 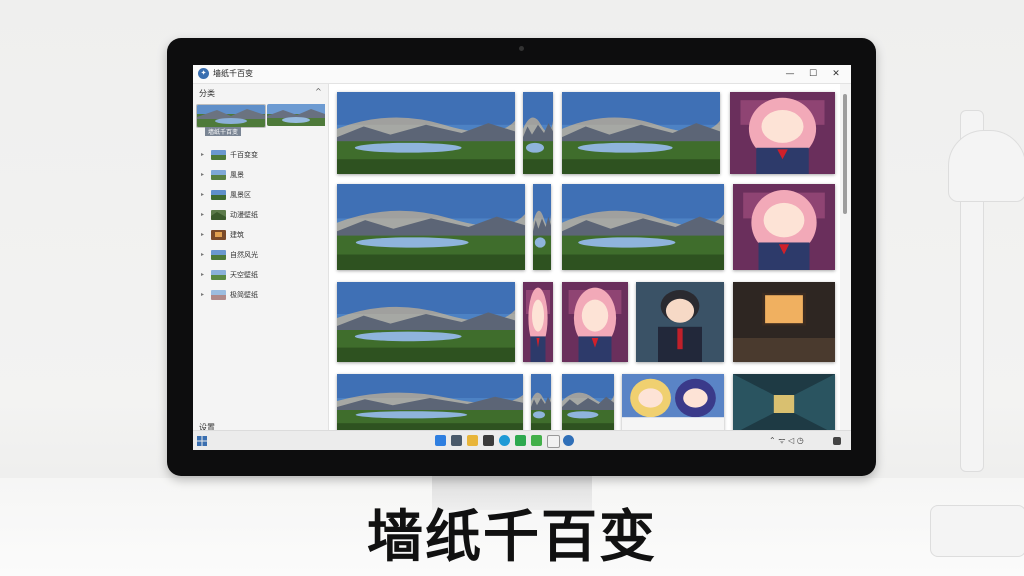 What do you see at coordinates (837, 441) in the screenshot?
I see `notification-icon` at bounding box center [837, 441].